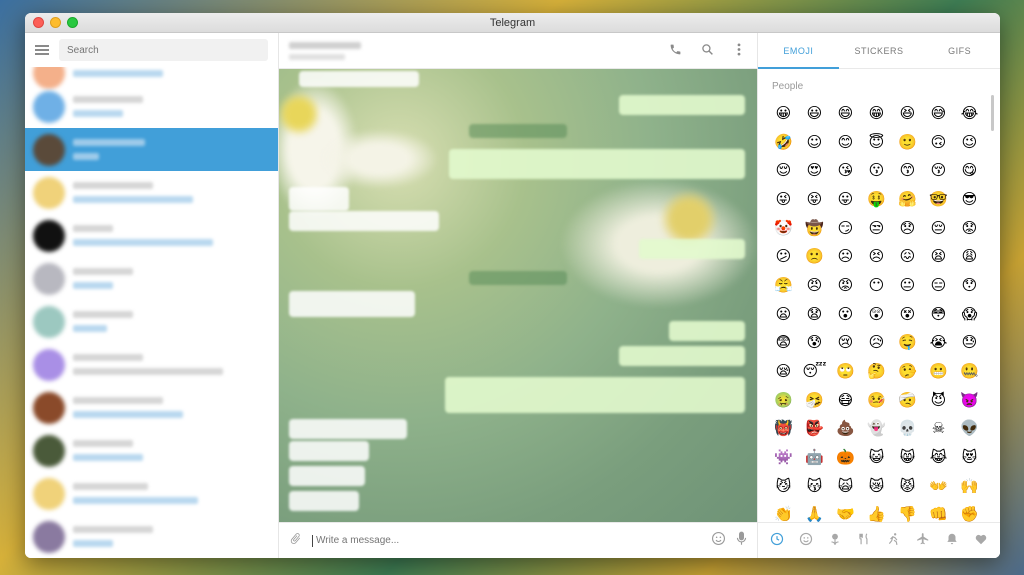 This screenshot has width=1024, height=575. Describe the element at coordinates (907, 400) in the screenshot. I see `emoji-item: 🤕` at that location.